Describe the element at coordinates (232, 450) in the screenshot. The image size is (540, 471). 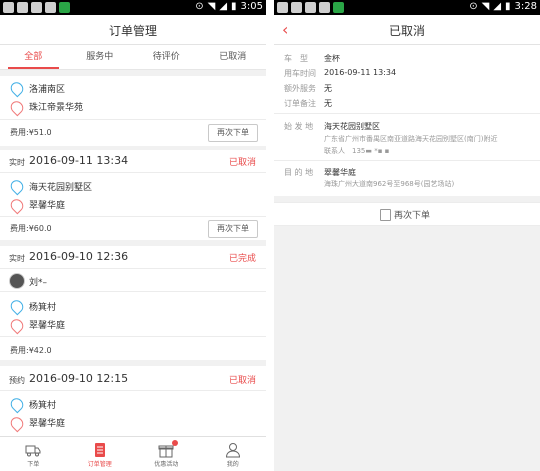
I see `user-icon` at that location.